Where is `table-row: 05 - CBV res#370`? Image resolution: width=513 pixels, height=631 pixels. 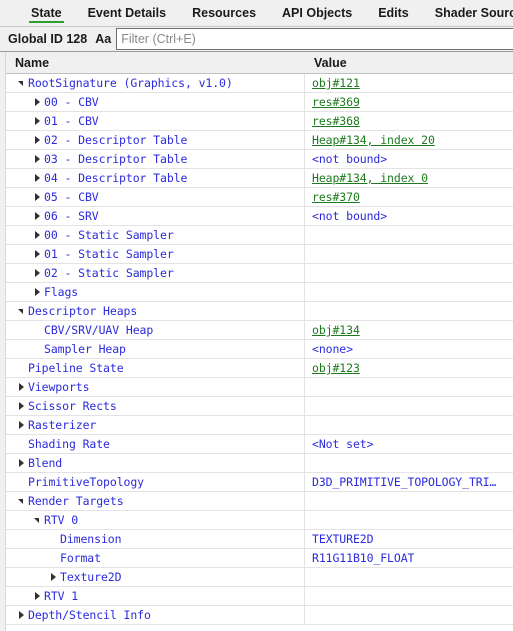
table-row: 05 - CBV res#370 is located at coordinates (259, 197).